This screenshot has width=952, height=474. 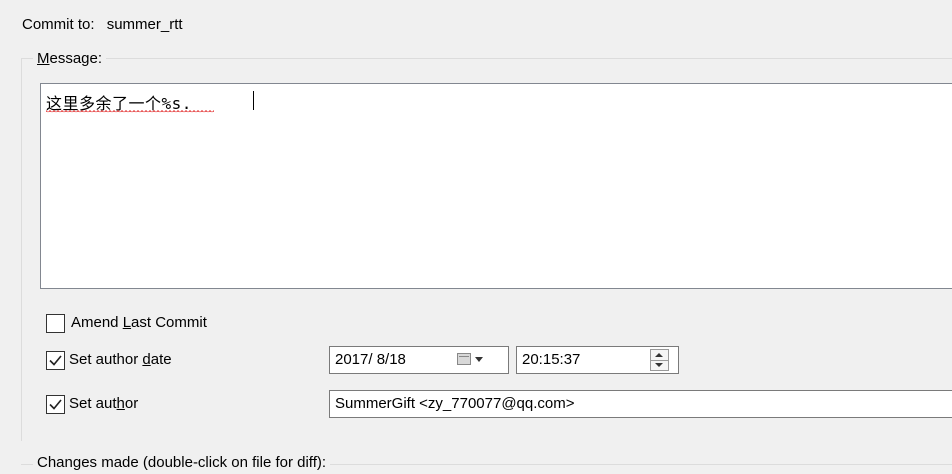 I want to click on calendar-icon, so click(x=464, y=359).